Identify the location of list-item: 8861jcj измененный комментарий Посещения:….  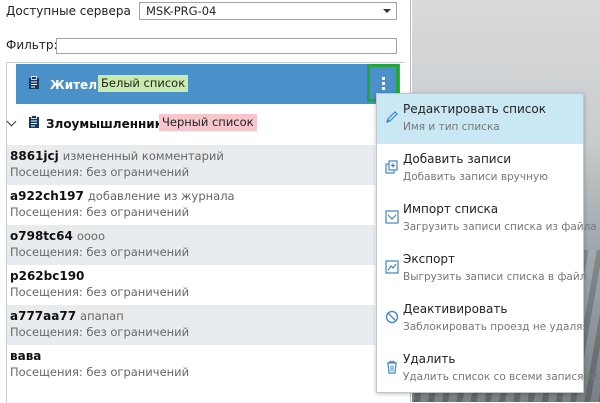
(191, 165).